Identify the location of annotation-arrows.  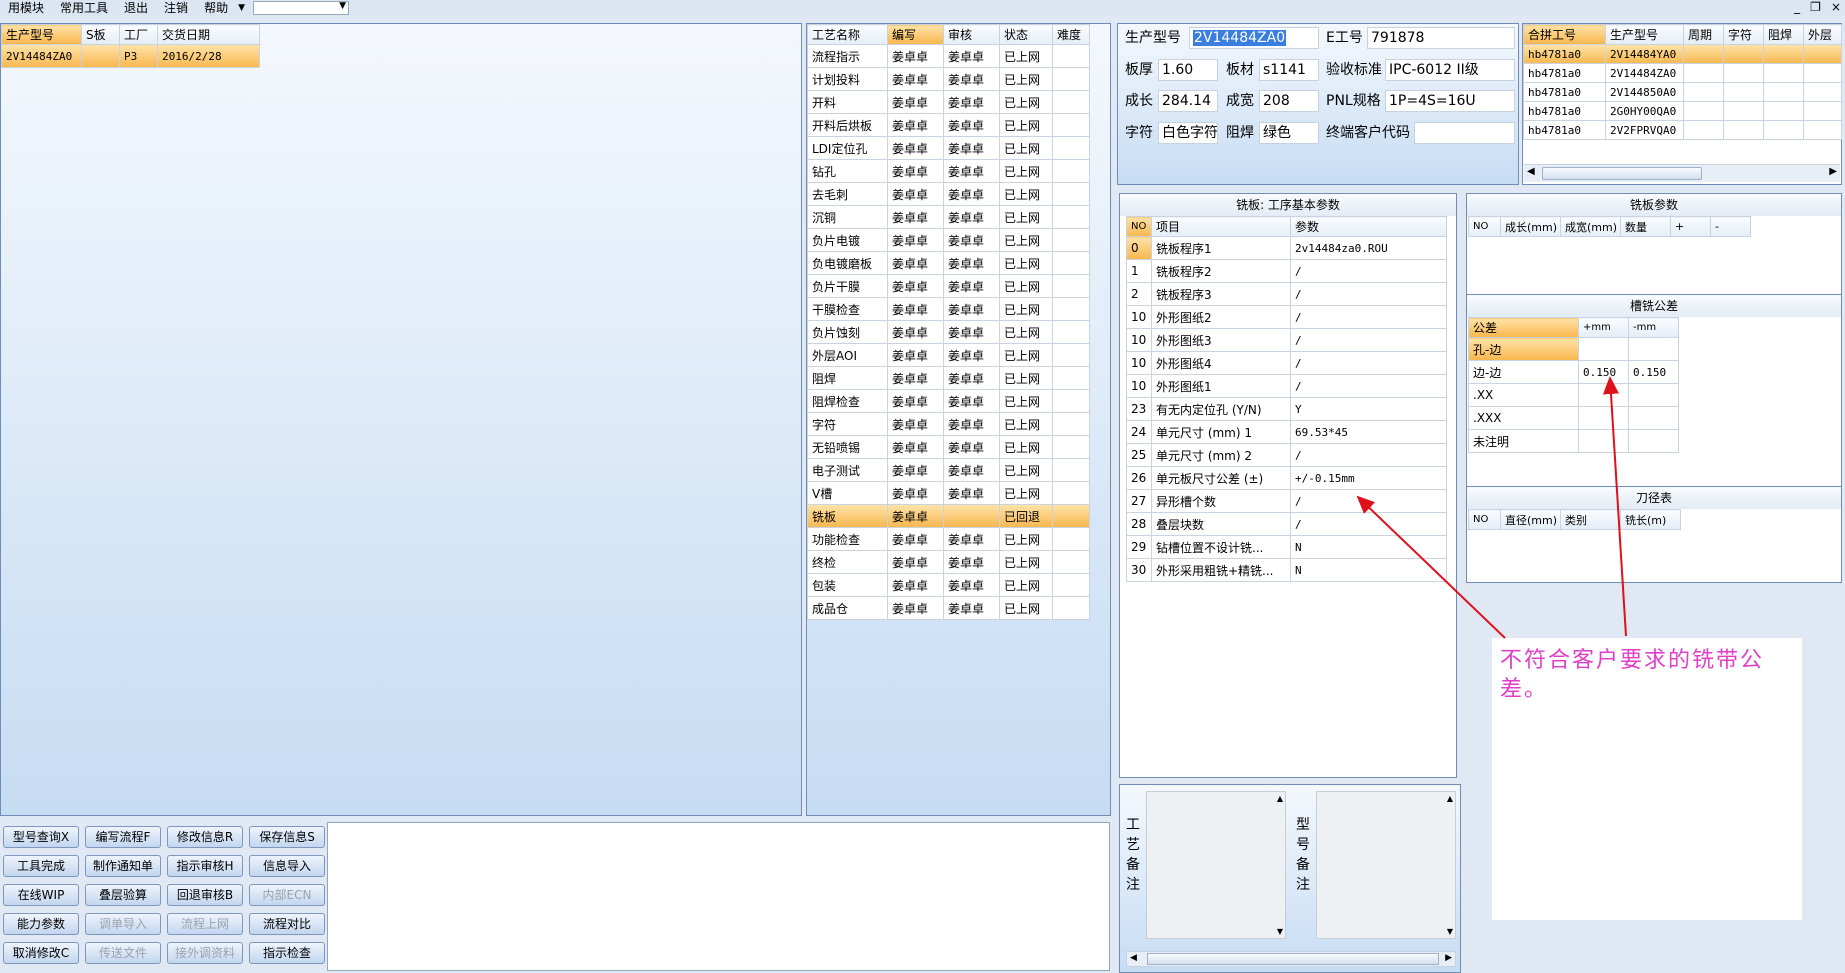
(1491, 507).